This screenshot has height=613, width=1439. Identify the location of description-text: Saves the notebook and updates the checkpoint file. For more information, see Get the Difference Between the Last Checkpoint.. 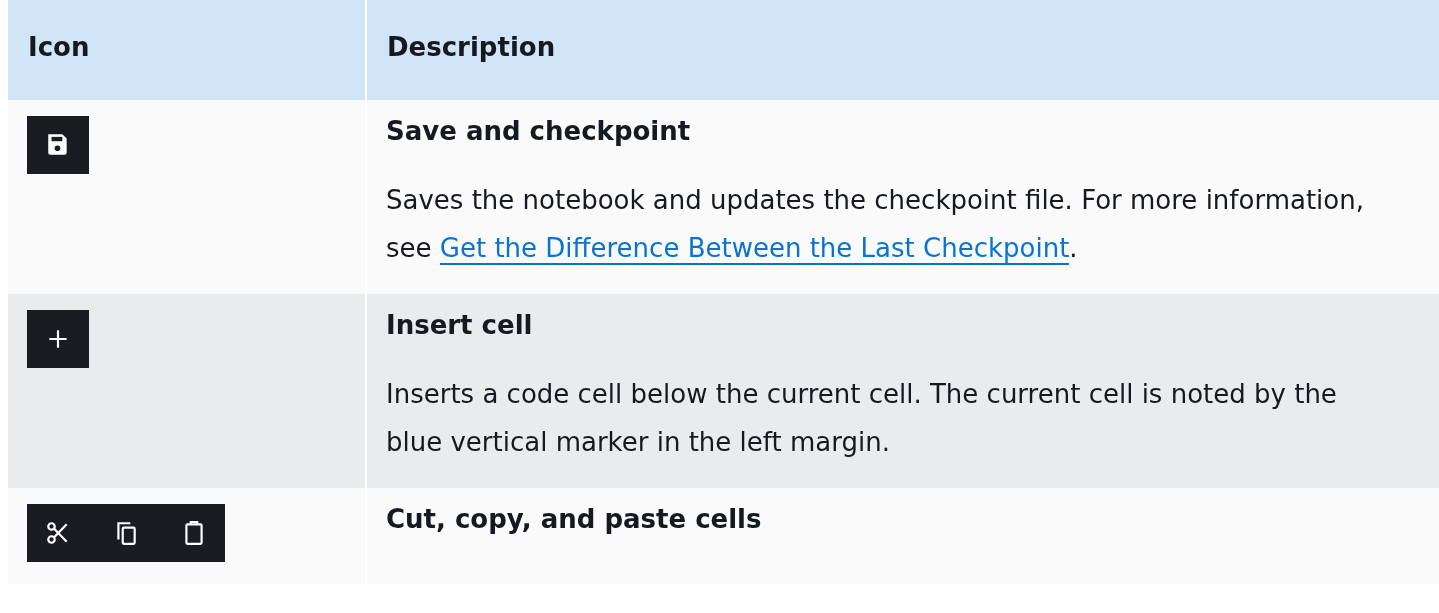
(875, 225).